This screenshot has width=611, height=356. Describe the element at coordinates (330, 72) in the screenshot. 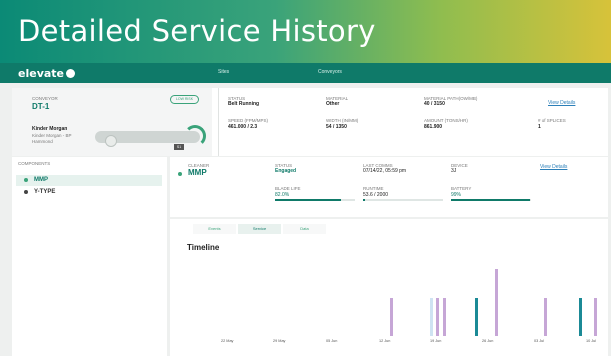

I see `nav-conveyors: Conveyors` at that location.